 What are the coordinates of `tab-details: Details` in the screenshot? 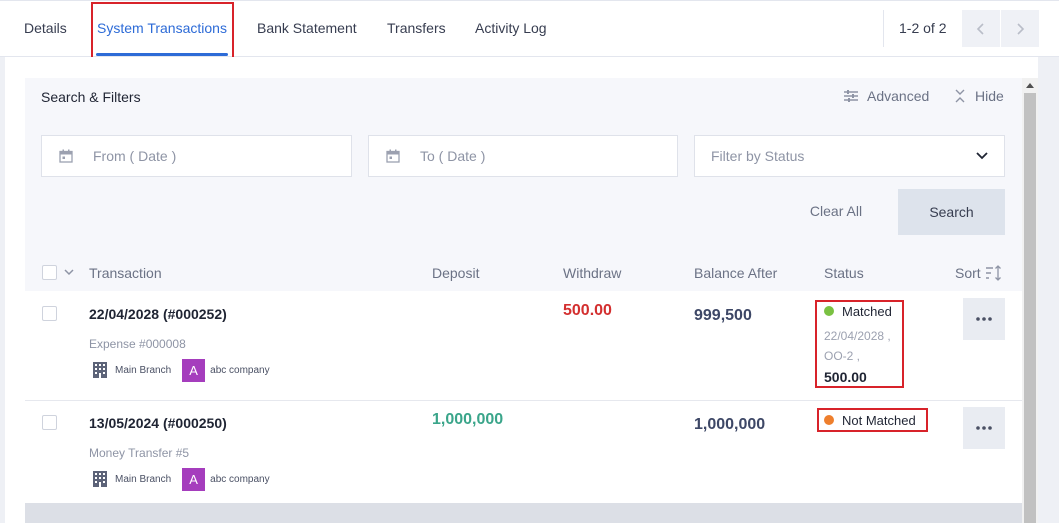 It's located at (45, 28).